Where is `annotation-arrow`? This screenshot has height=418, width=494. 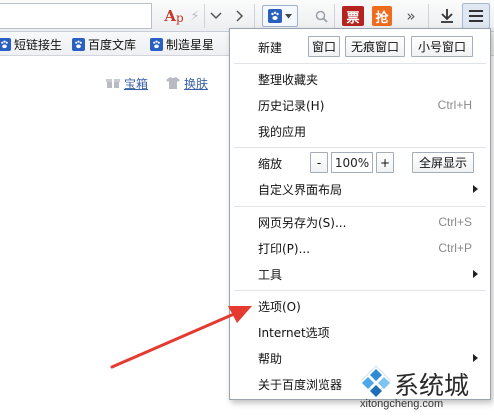
annotation-arrow is located at coordinates (181, 337).